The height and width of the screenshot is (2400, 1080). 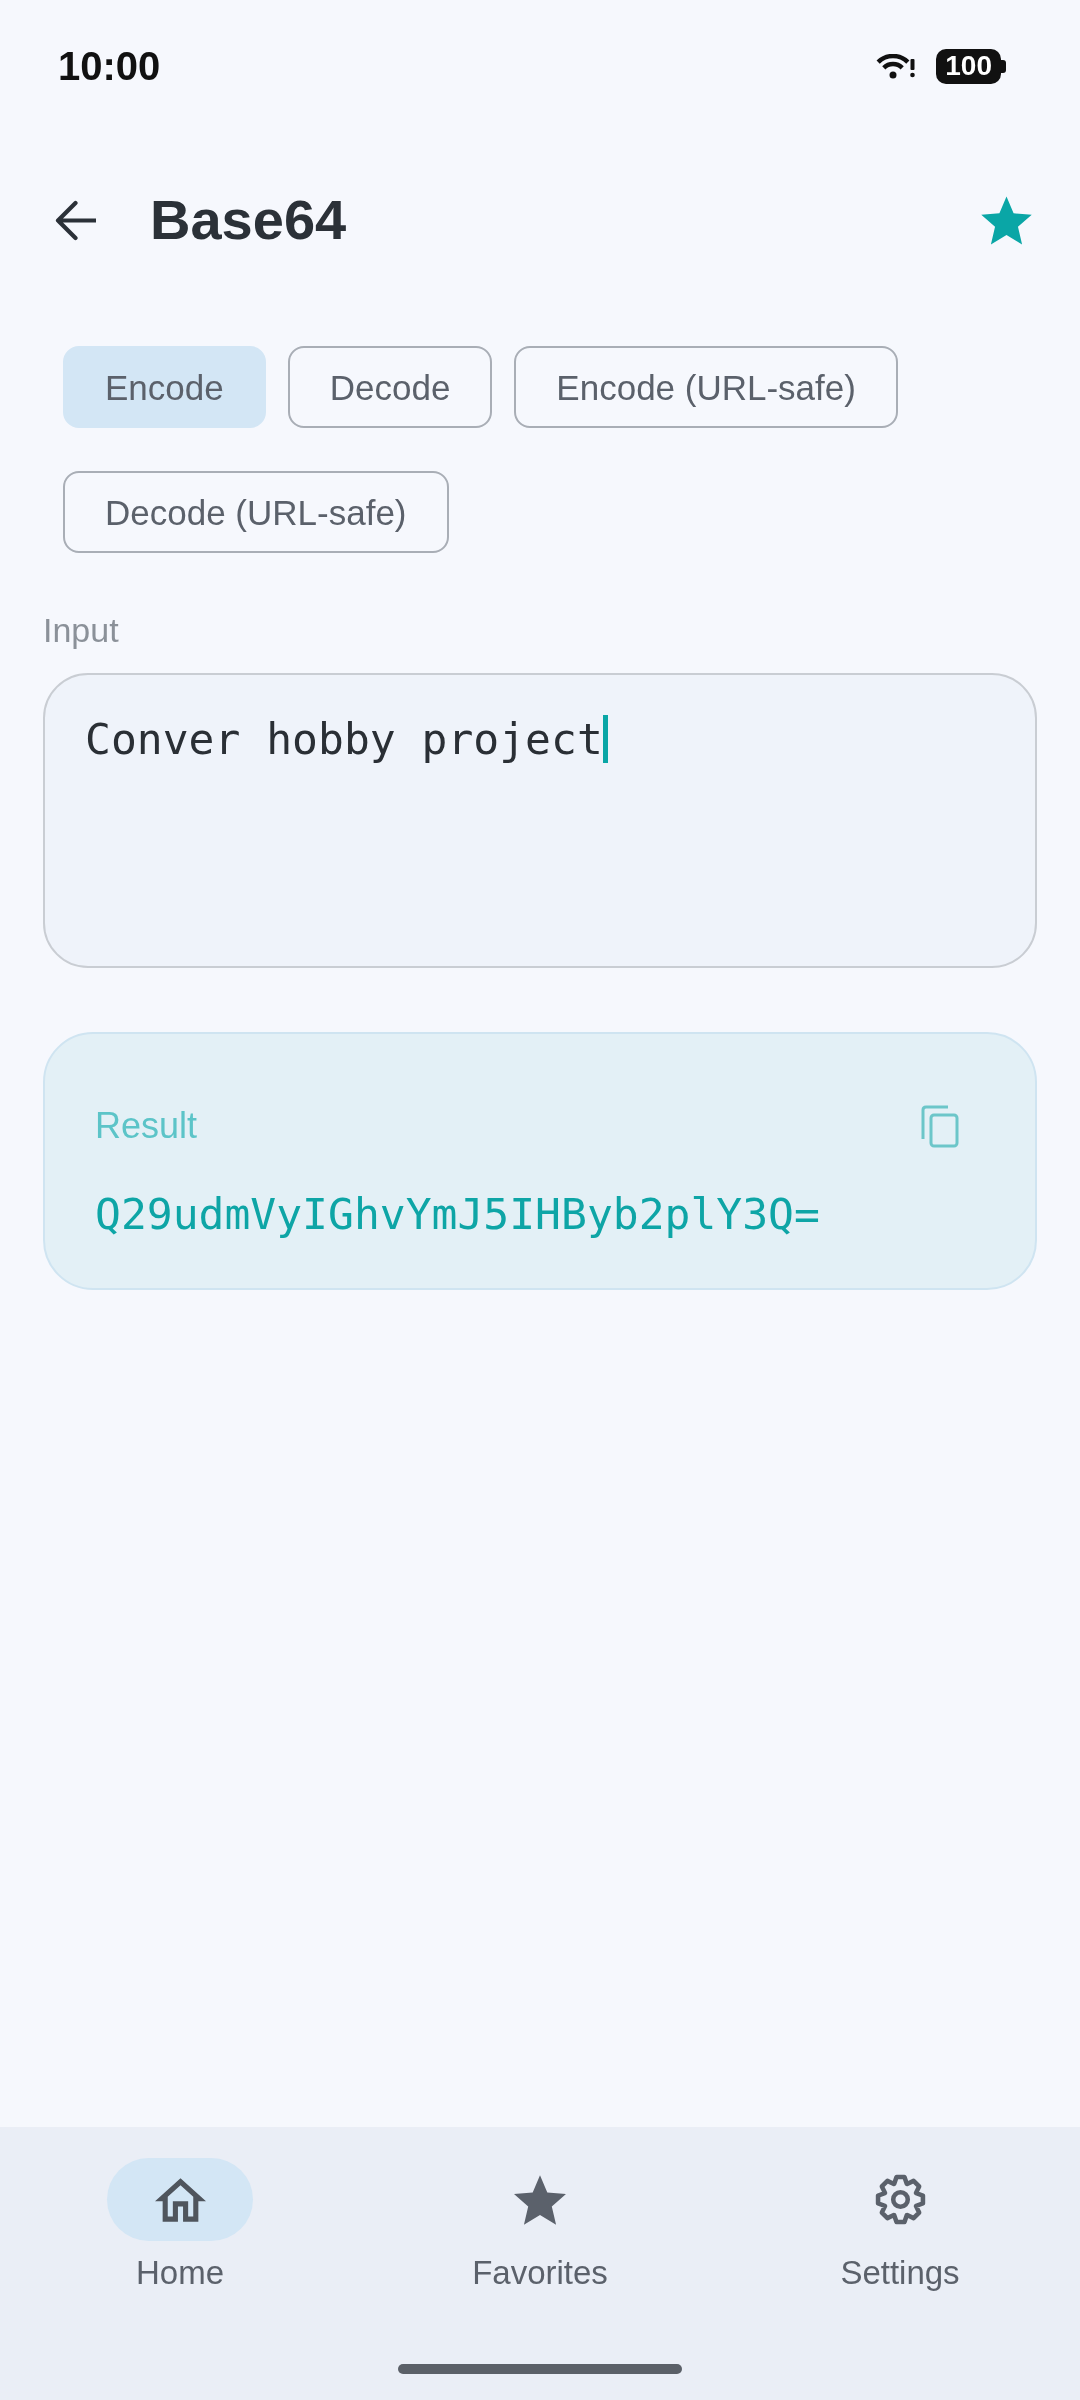 I want to click on nav-tab: Home, so click(x=180, y=2225).